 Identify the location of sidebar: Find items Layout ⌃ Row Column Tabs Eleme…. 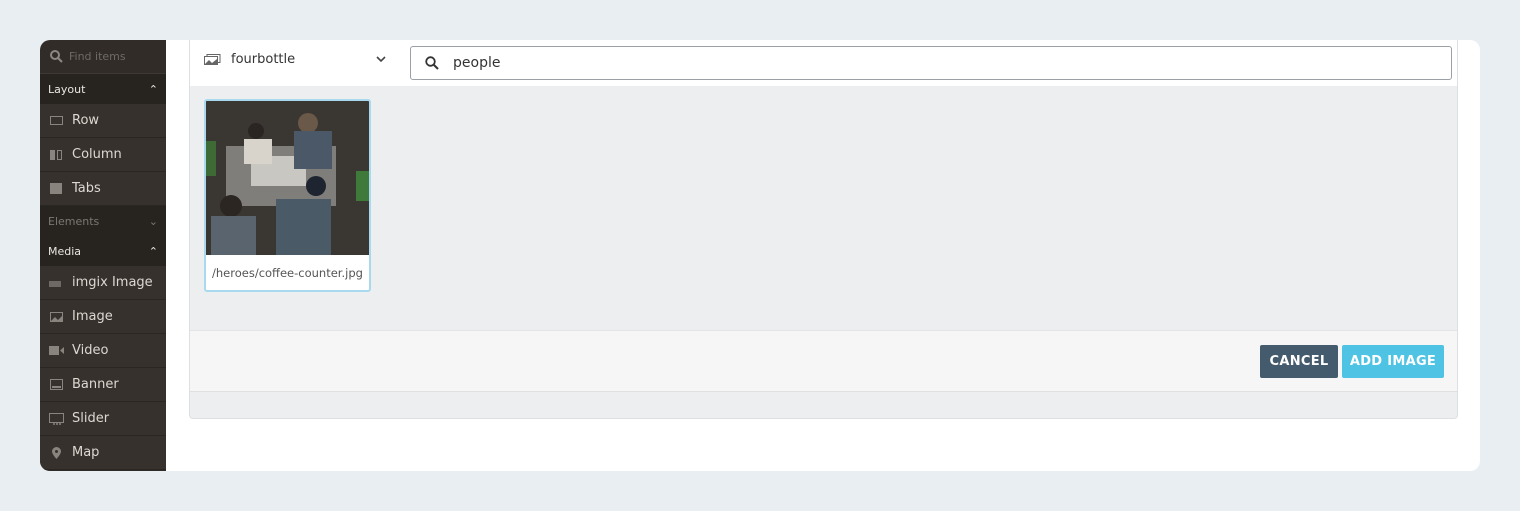
(103, 255).